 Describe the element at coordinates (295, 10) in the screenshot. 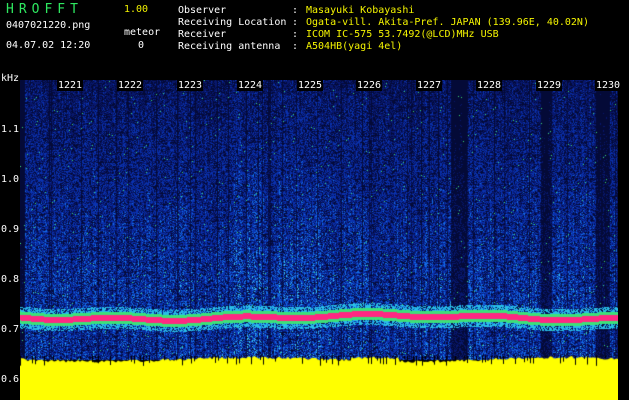

I see `observer-colon: :` at that location.